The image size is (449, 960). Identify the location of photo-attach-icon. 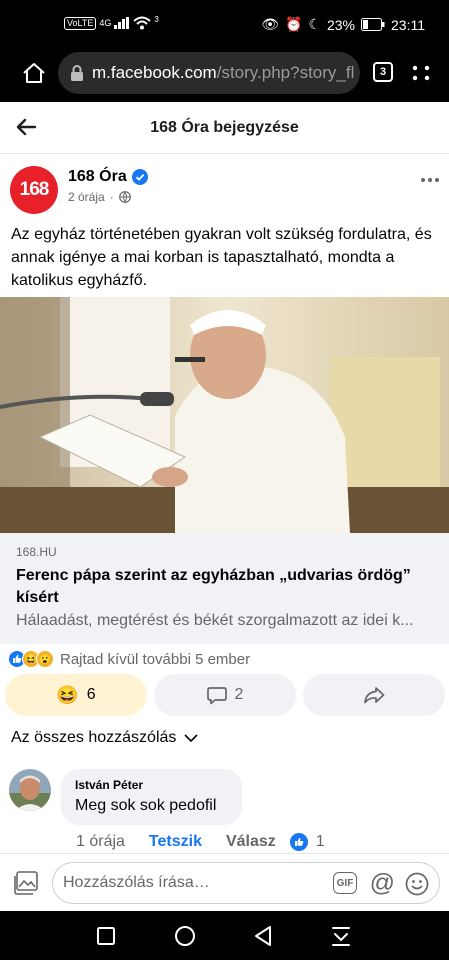
(26, 883).